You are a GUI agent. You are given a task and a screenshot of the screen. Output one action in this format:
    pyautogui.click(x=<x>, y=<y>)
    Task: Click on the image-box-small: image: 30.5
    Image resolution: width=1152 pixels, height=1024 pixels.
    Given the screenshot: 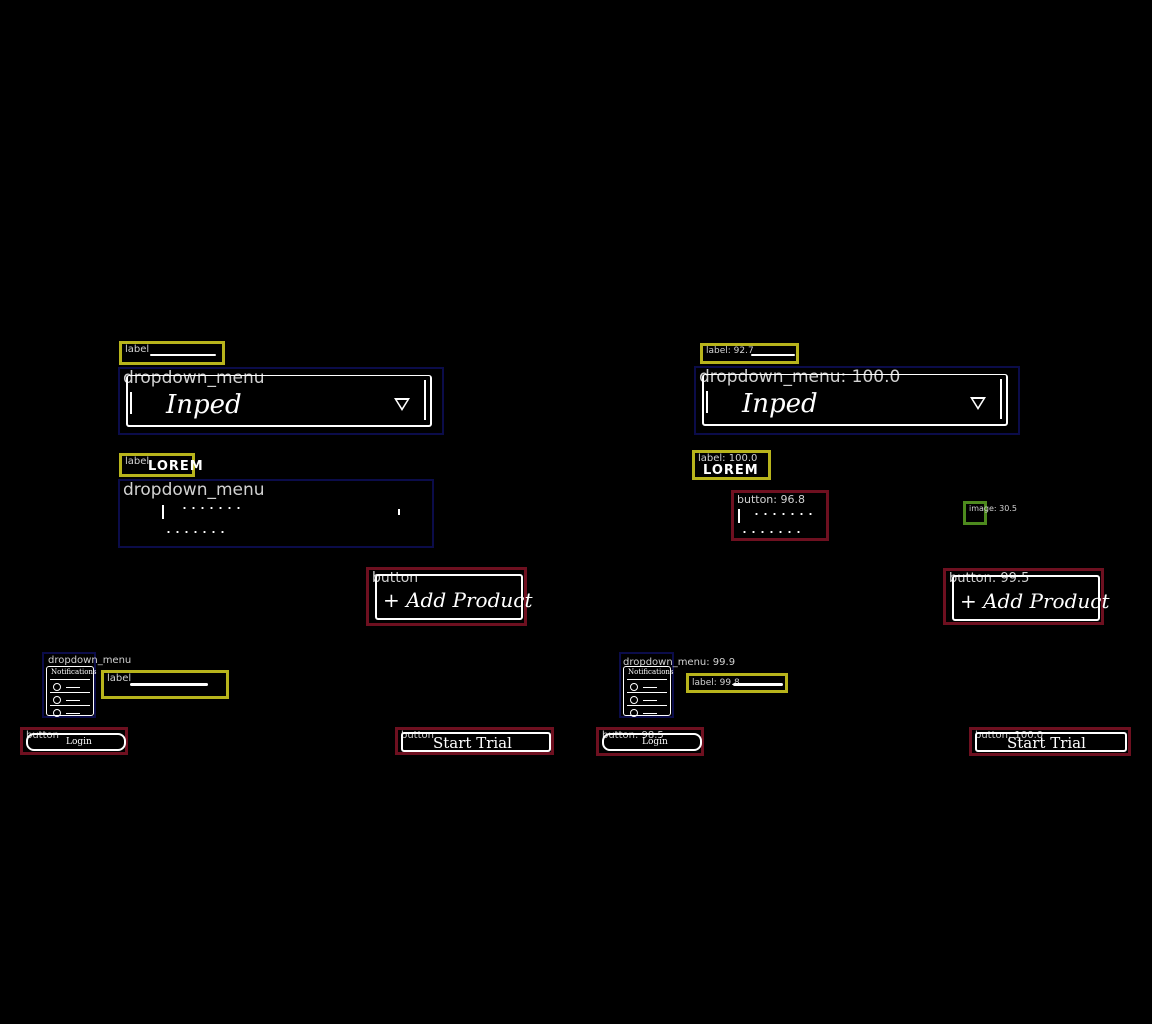 What is the action you would take?
    pyautogui.click(x=990, y=513)
    